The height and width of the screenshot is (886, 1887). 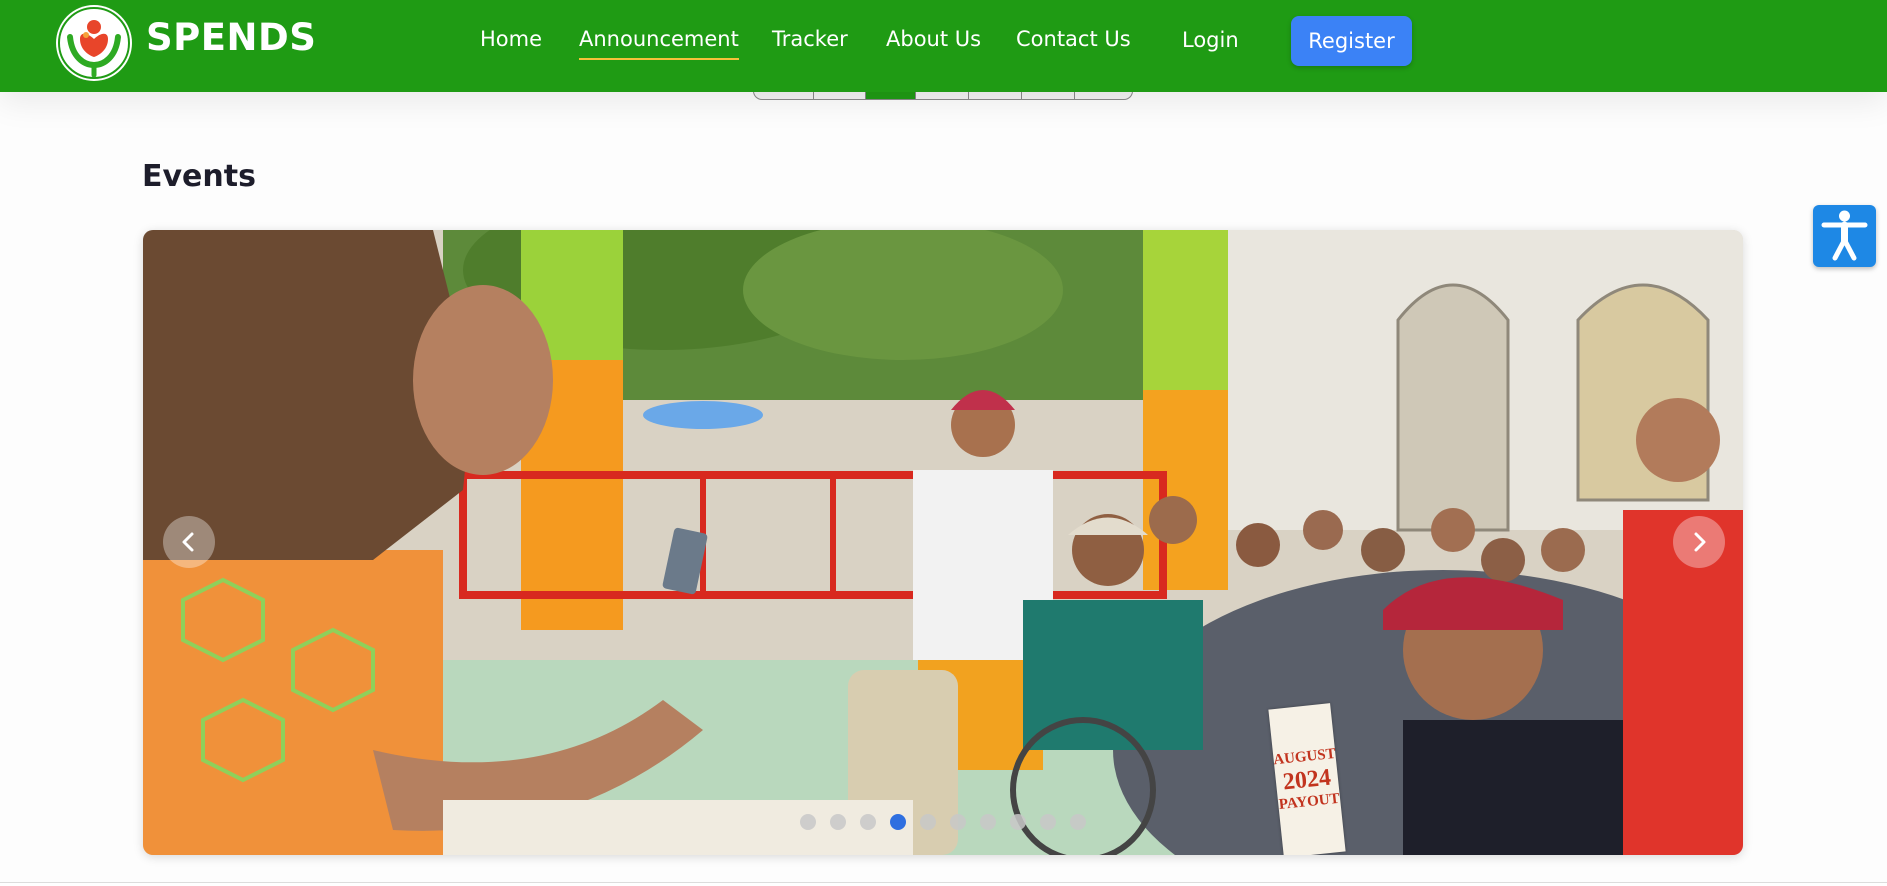 What do you see at coordinates (1351, 41) in the screenshot?
I see `register-button: Register` at bounding box center [1351, 41].